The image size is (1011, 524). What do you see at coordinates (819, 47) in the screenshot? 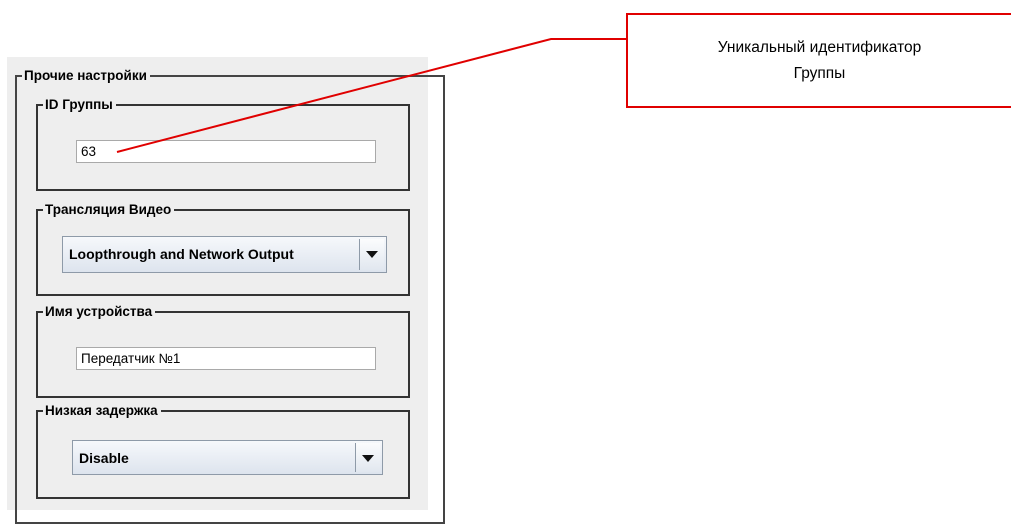
I see `callout-line-1: Уникальный идентификатор` at bounding box center [819, 47].